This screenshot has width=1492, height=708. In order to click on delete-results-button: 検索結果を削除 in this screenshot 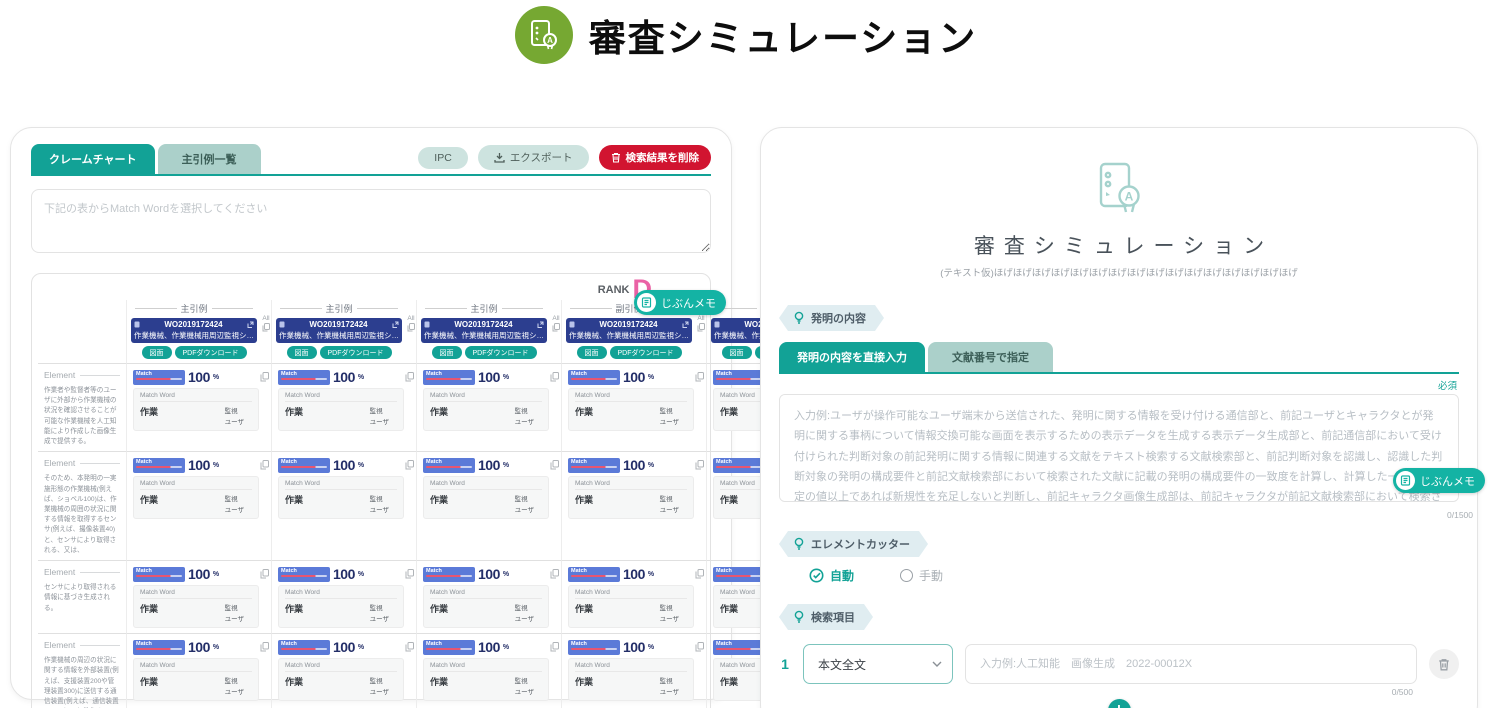, I will do `click(654, 157)`.